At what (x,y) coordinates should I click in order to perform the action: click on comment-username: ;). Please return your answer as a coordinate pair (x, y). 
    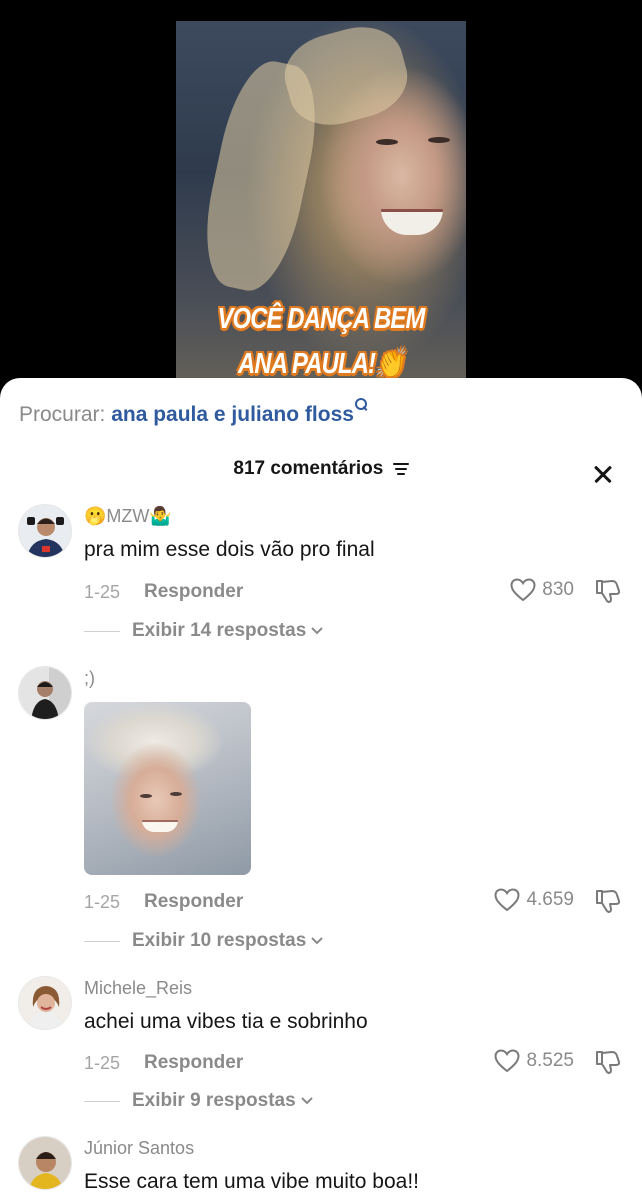
    Looking at the image, I should click on (89, 678).